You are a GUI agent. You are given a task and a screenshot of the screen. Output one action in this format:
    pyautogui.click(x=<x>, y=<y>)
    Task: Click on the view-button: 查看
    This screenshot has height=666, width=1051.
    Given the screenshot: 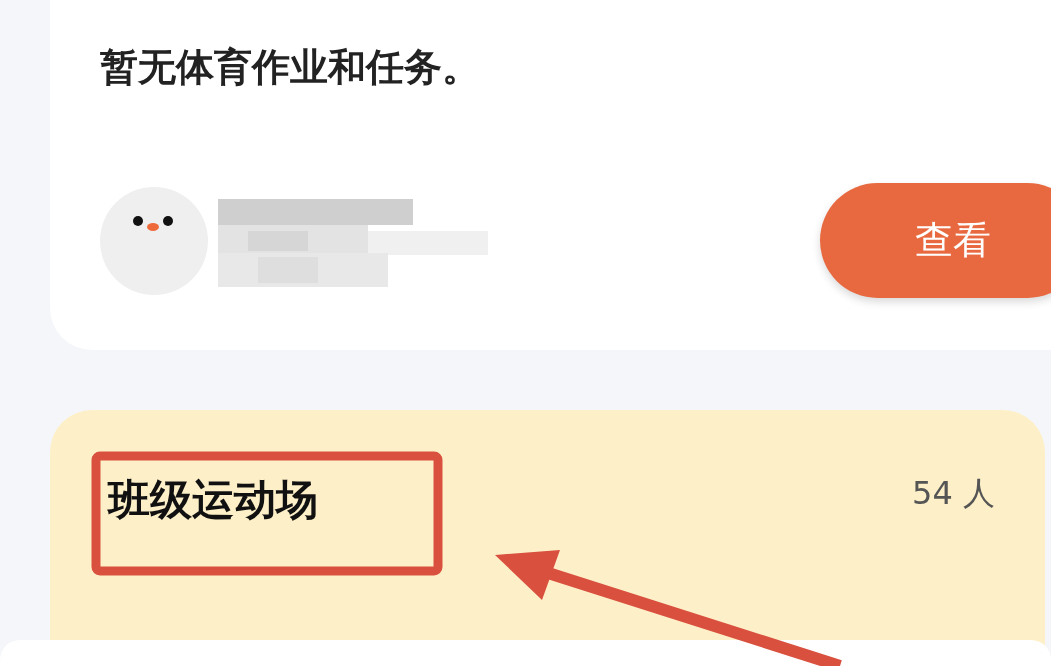 What is the action you would take?
    pyautogui.click(x=935, y=240)
    